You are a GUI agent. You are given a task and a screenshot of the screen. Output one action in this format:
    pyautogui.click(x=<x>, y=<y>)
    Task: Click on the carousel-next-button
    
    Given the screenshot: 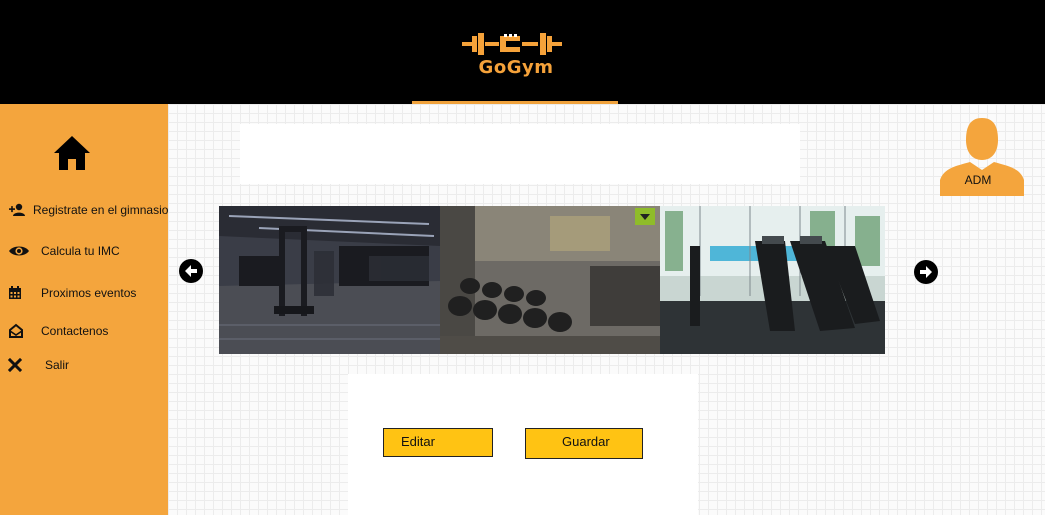 What is the action you would take?
    pyautogui.click(x=926, y=272)
    